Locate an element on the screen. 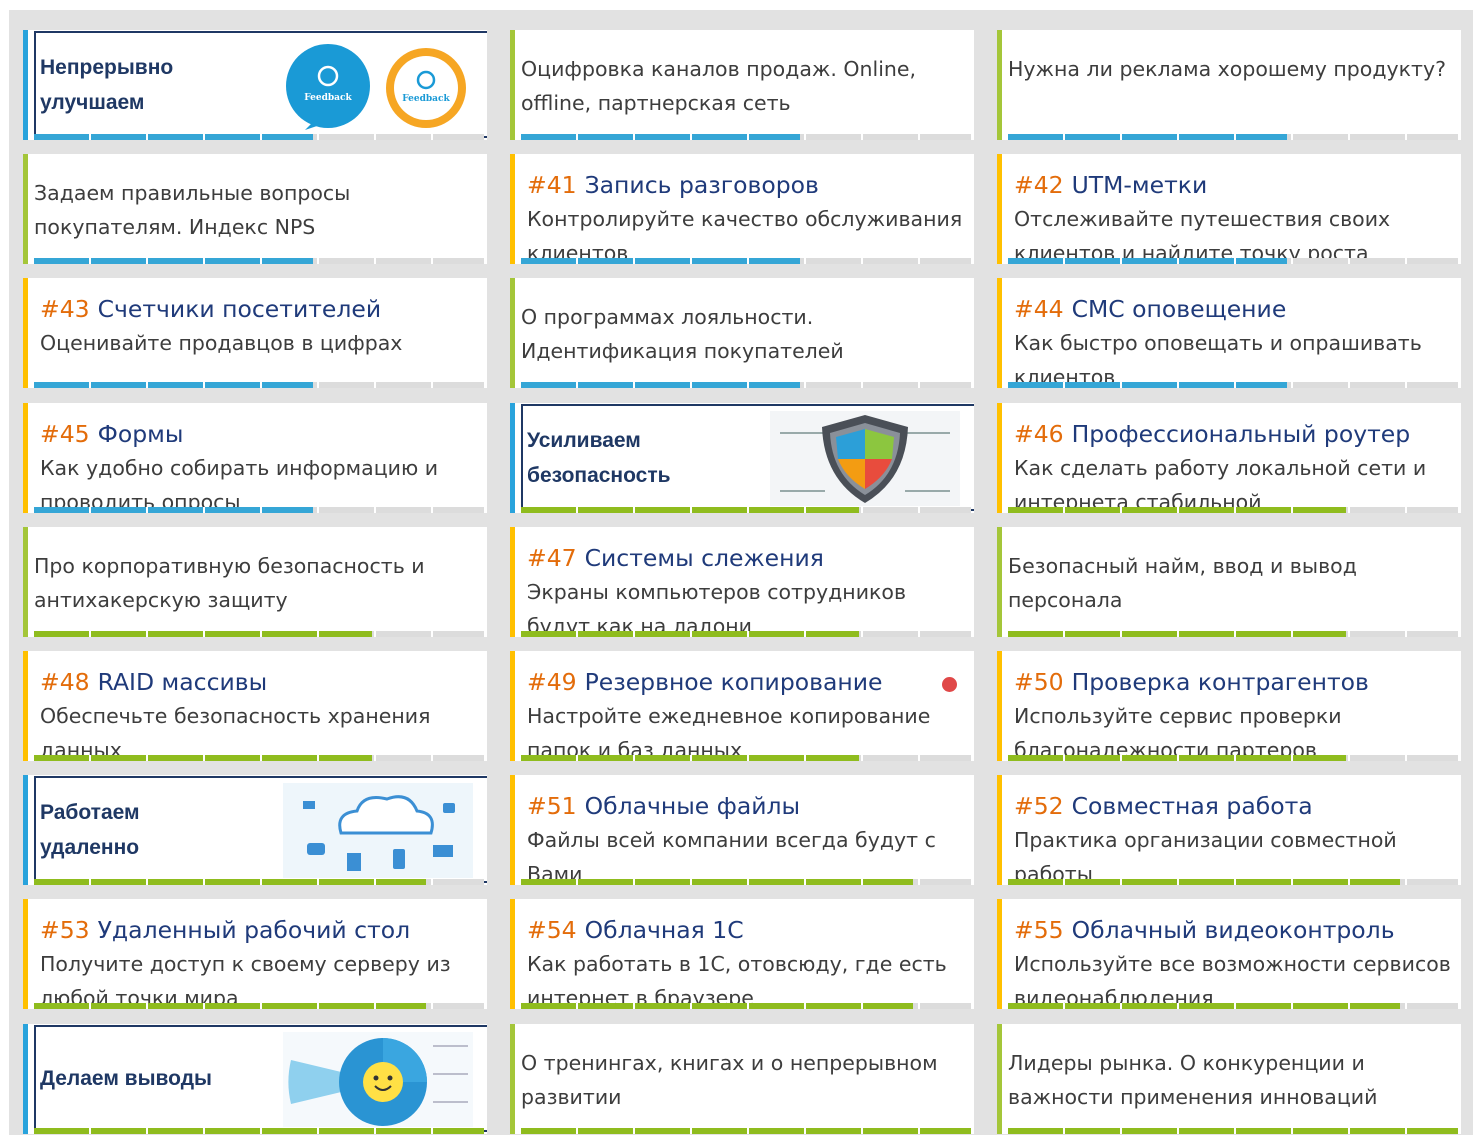 The width and height of the screenshot is (1473, 1135). course-card: Работаем удаленно is located at coordinates (255, 830).